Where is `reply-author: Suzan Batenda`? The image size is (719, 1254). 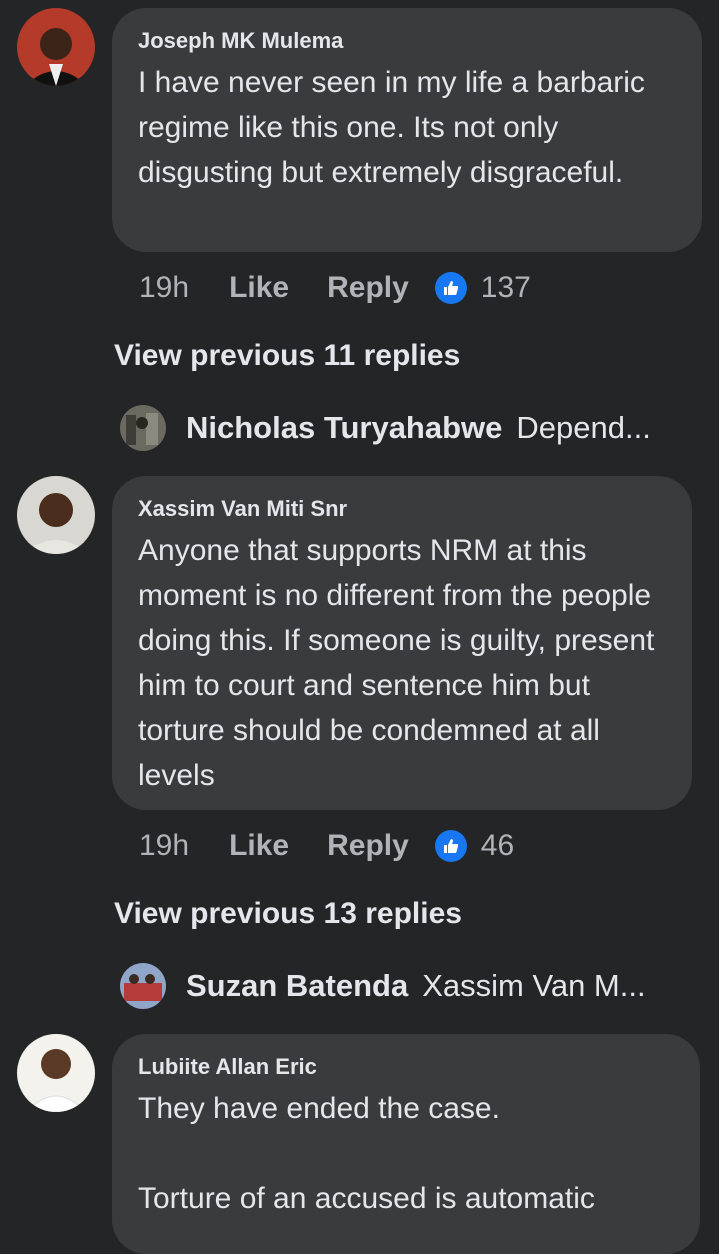 reply-author: Suzan Batenda is located at coordinates (297, 985).